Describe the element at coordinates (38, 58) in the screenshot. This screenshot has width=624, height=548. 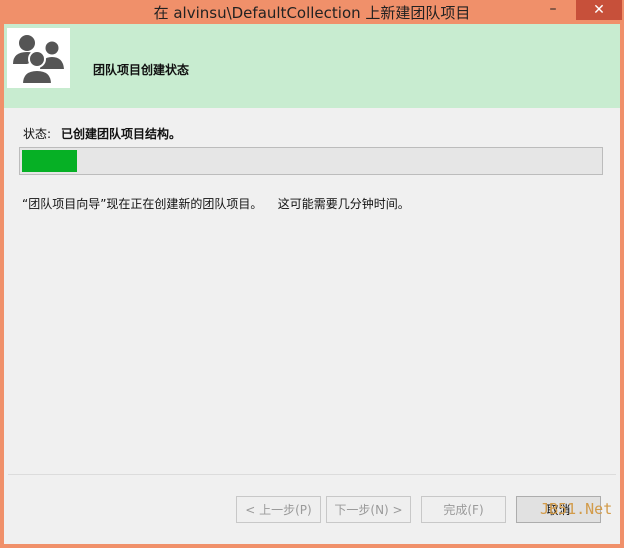
I see `team-icon` at that location.